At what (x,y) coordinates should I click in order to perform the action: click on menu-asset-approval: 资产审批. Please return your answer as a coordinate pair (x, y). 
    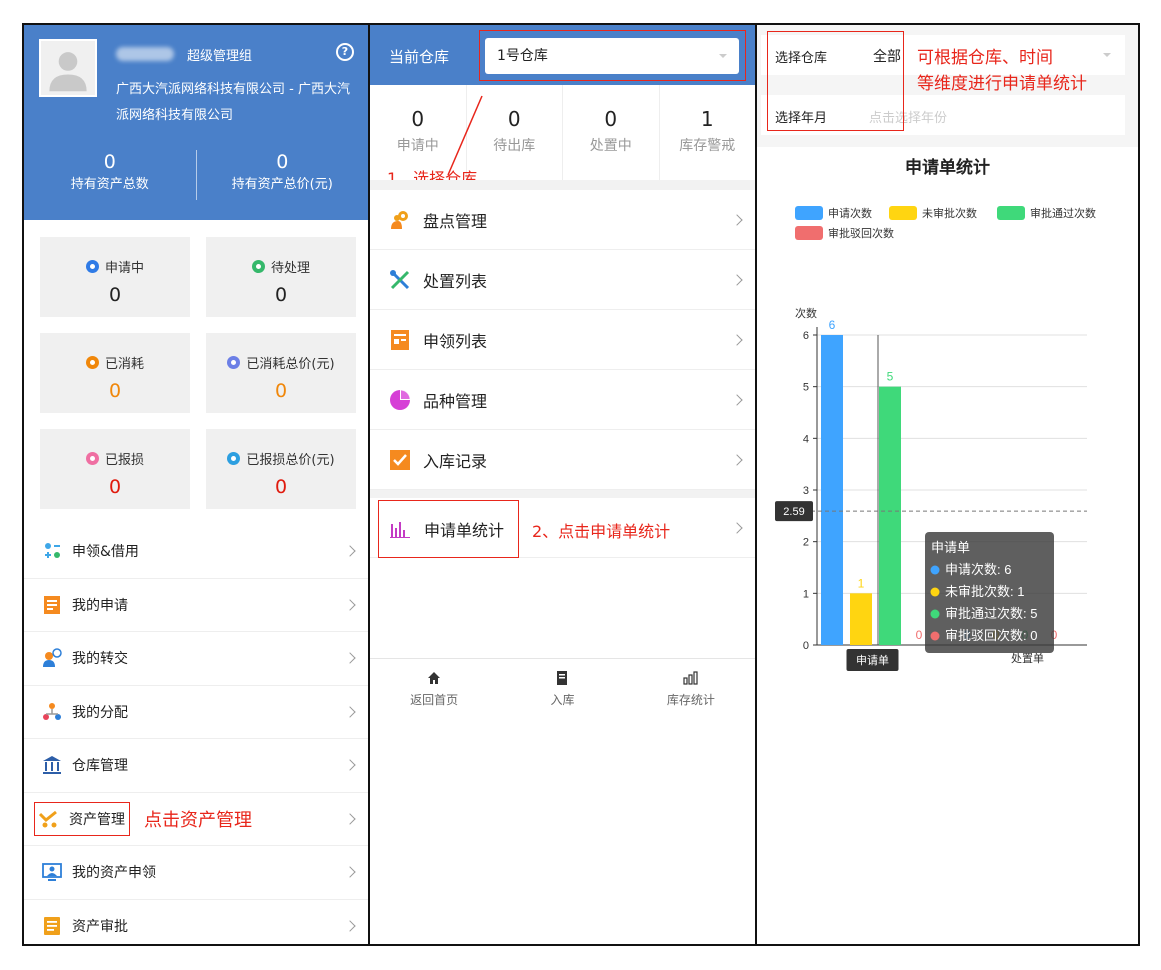
    Looking at the image, I should click on (196, 922).